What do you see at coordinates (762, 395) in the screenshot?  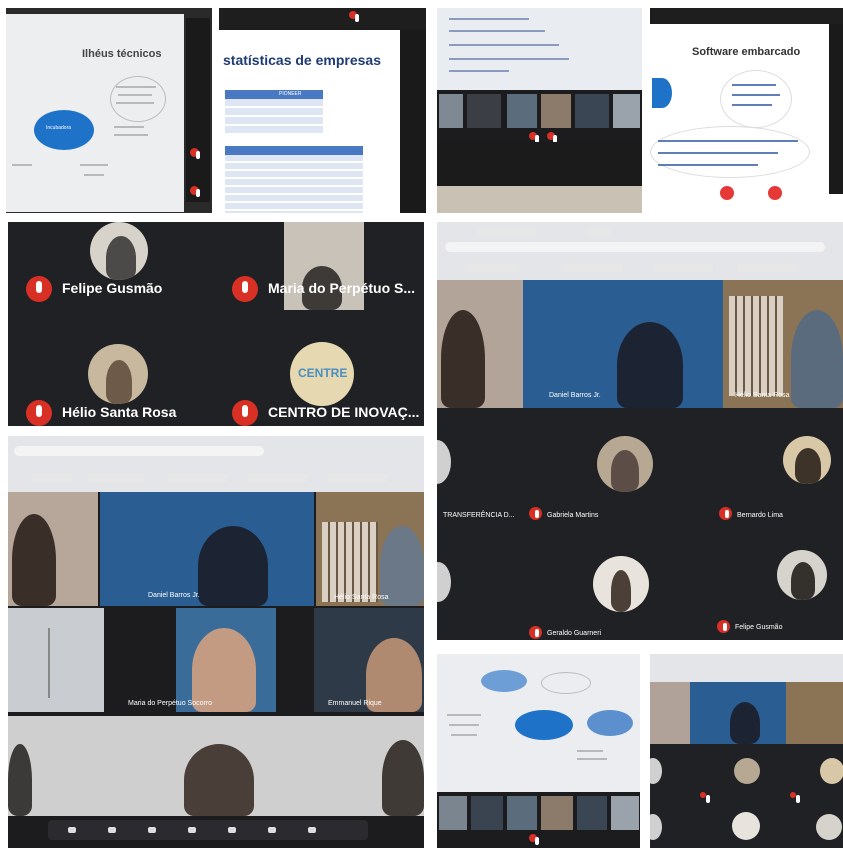 I see `tile-name: Hélio Santa Rosa` at bounding box center [762, 395].